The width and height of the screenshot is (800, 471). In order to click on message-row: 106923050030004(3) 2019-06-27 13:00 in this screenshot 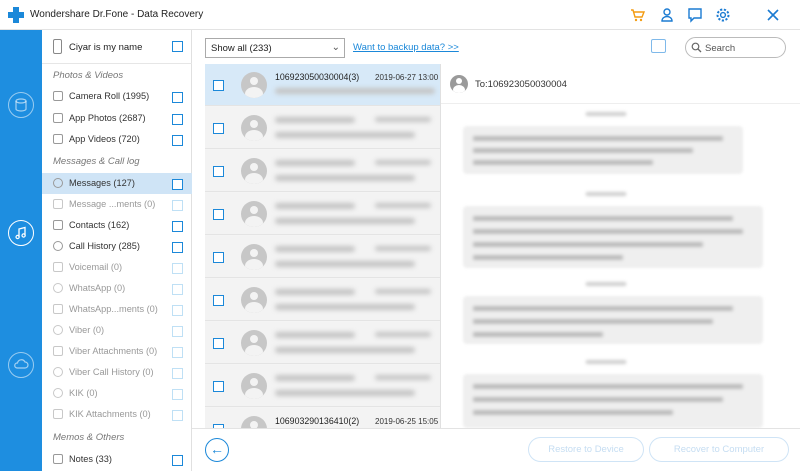, I will do `click(322, 85)`.